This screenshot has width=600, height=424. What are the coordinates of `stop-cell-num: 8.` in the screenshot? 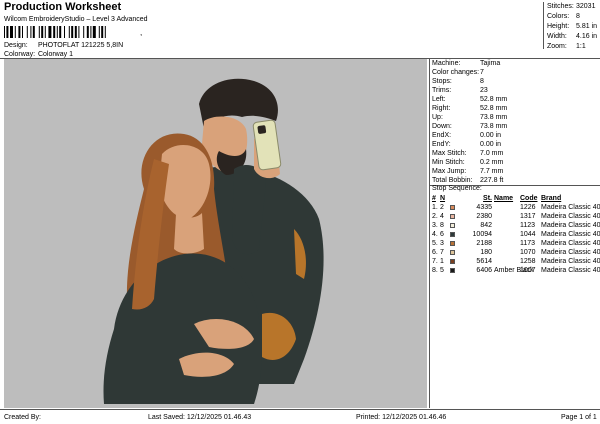 It's located at (435, 270).